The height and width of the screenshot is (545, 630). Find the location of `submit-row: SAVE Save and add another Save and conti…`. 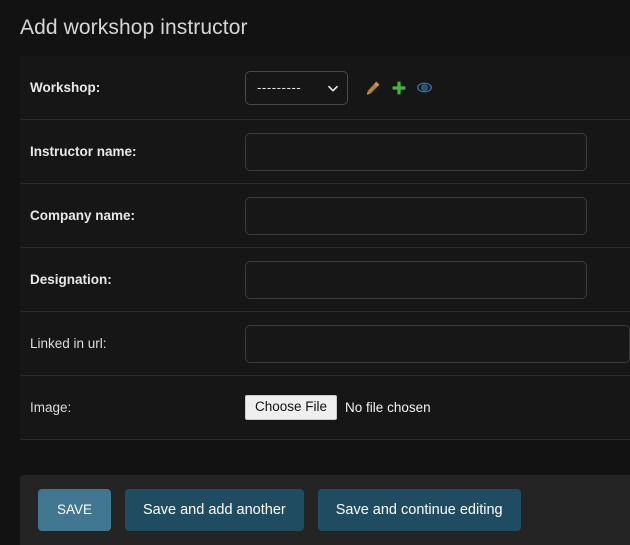

submit-row: SAVE Save and add another Save and conti… is located at coordinates (325, 510).